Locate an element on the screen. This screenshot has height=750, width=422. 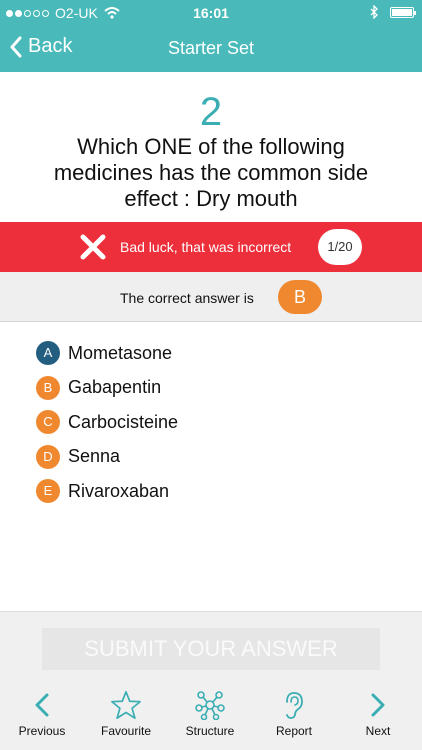
correct-answer-row: The correct answer is B is located at coordinates (211, 297).